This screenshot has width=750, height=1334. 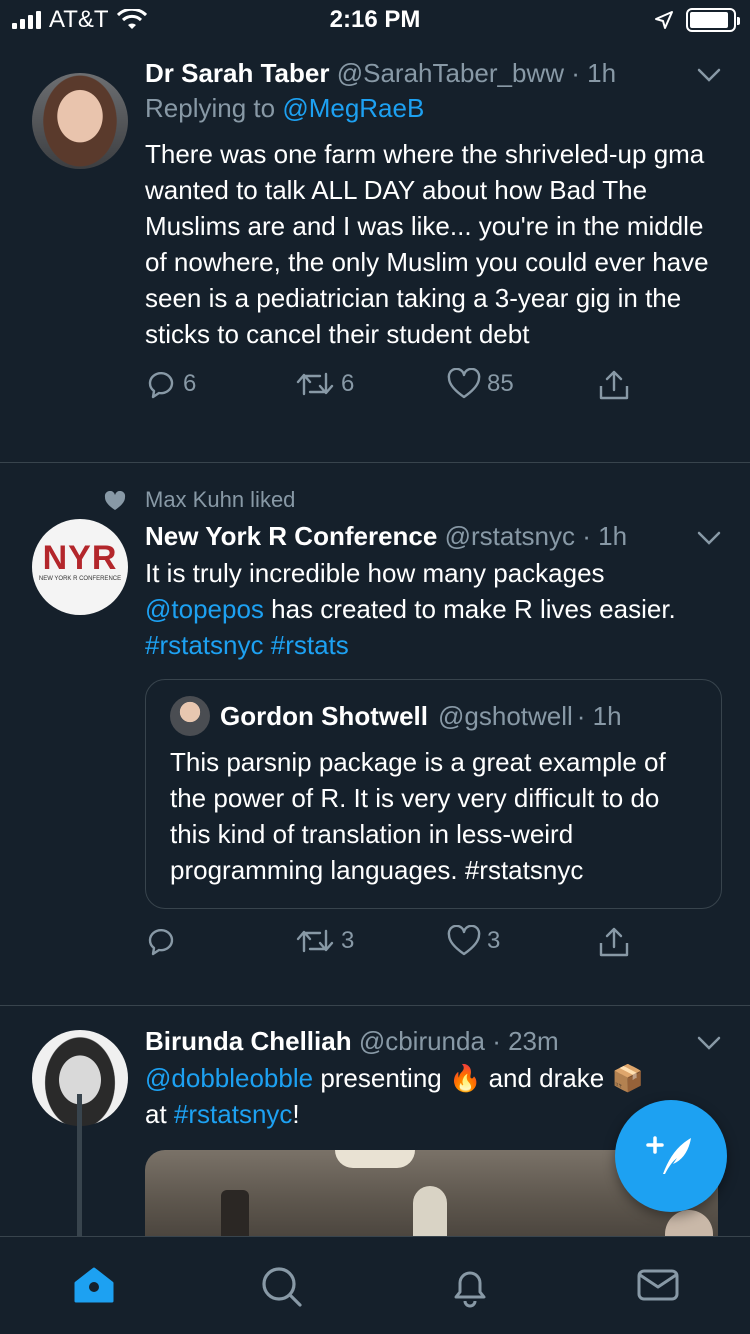 I want to click on like-button: 85, so click(x=480, y=384).